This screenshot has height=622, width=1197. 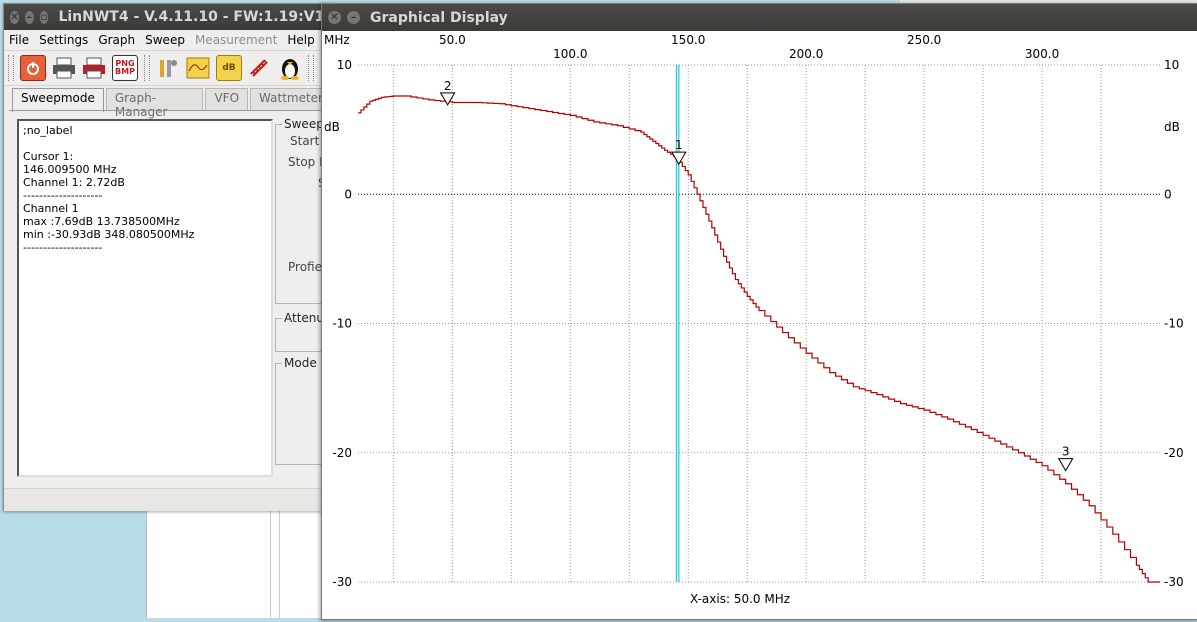 What do you see at coordinates (348, 194) in the screenshot?
I see `y-tick-label-left: 0` at bounding box center [348, 194].